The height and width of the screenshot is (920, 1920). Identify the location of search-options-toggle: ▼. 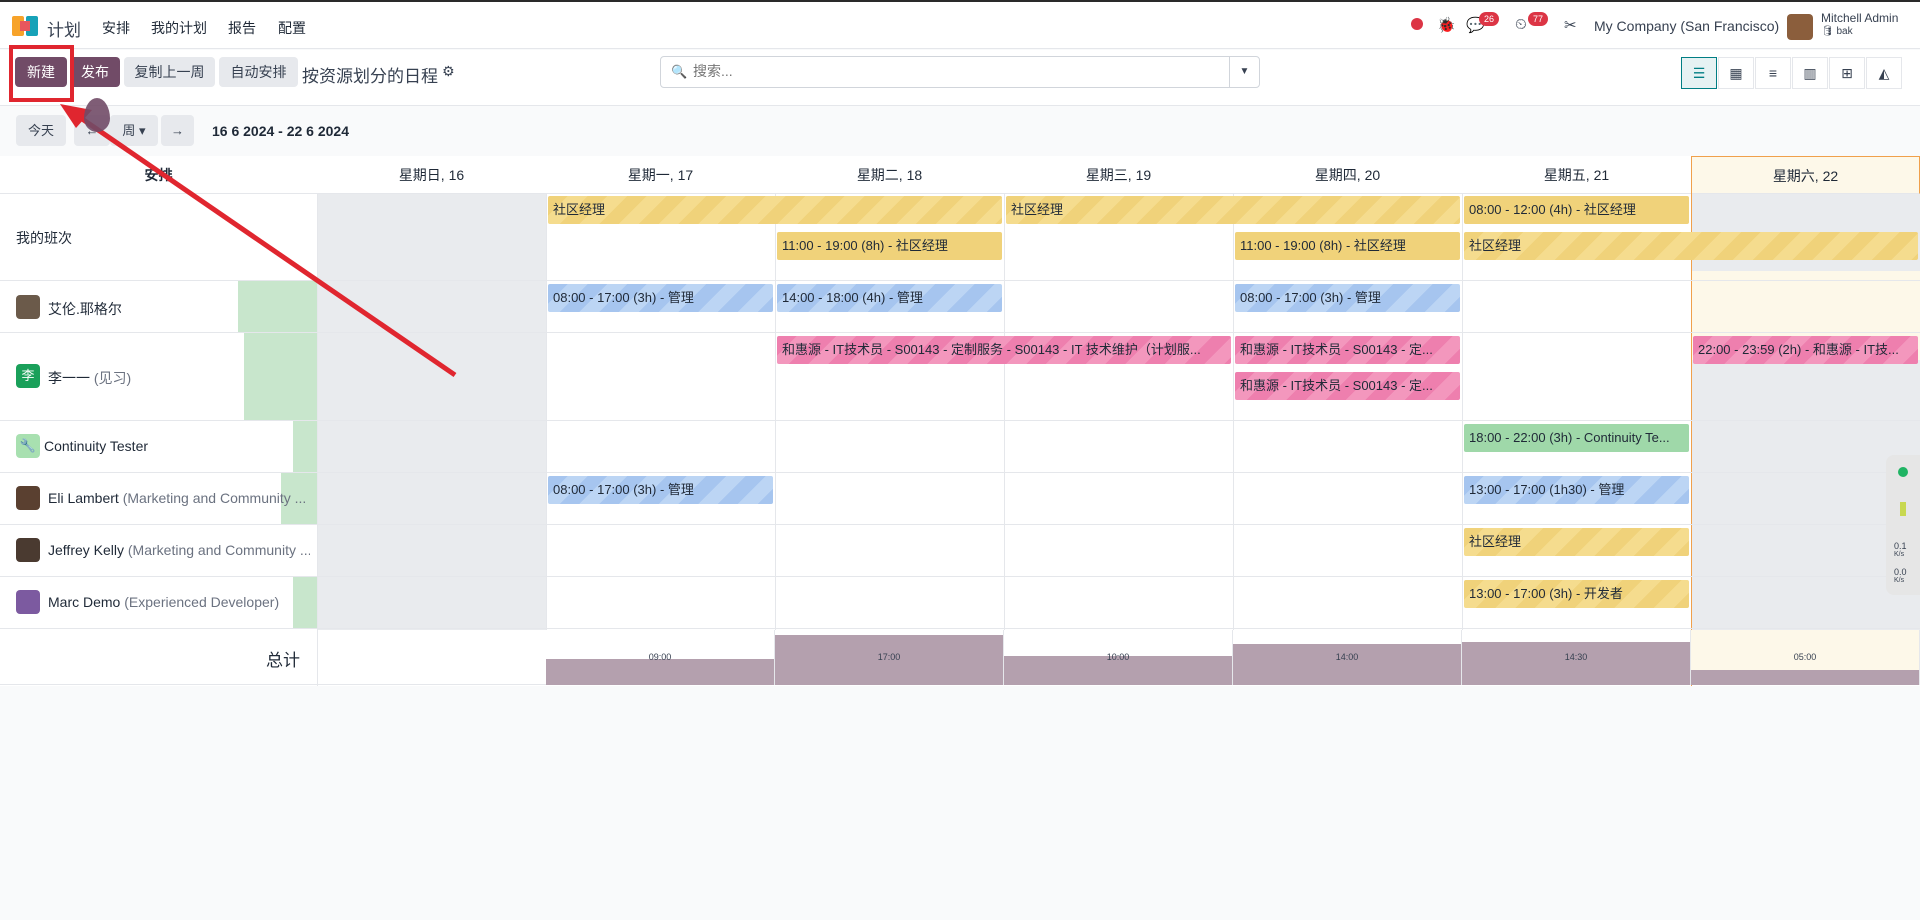
(1244, 72).